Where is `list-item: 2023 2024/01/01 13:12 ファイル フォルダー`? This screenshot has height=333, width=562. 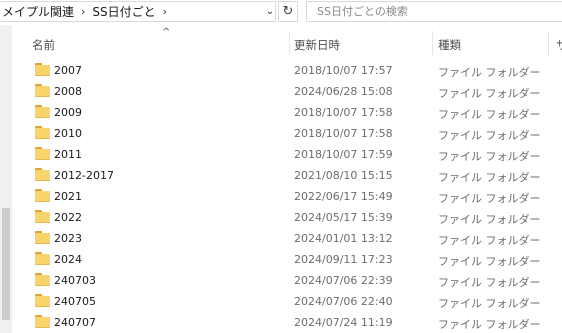
list-item: 2023 2024/01/01 13:12 ファイル フォルダー is located at coordinates (287, 238).